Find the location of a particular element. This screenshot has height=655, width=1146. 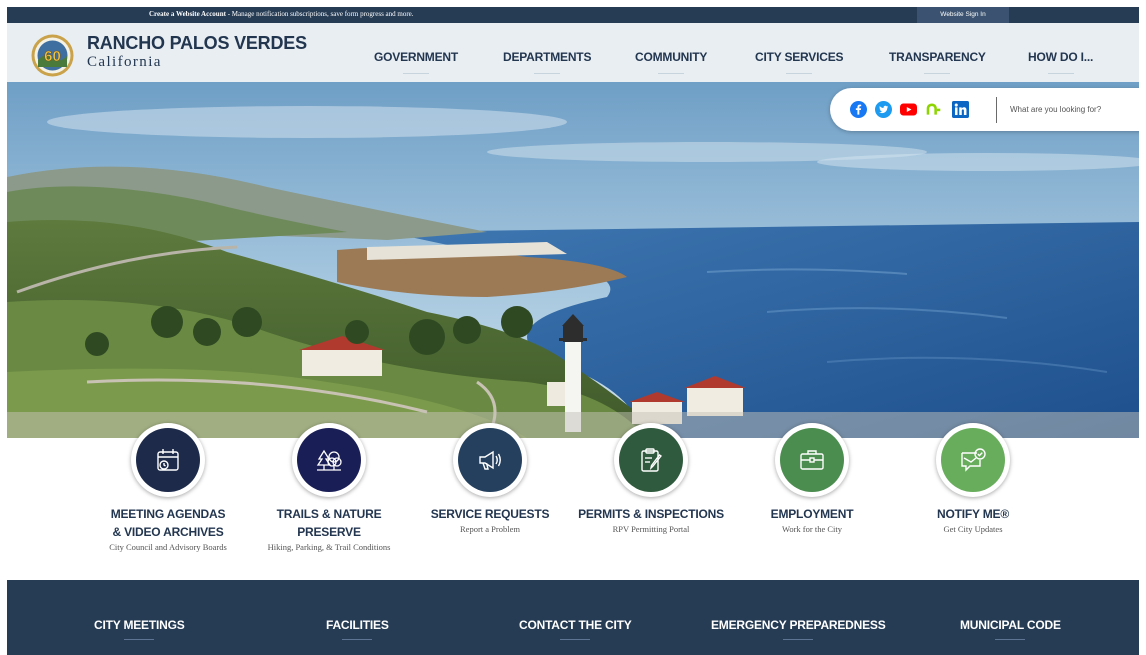

quick-link-description: Work for the City is located at coordinates (812, 529).